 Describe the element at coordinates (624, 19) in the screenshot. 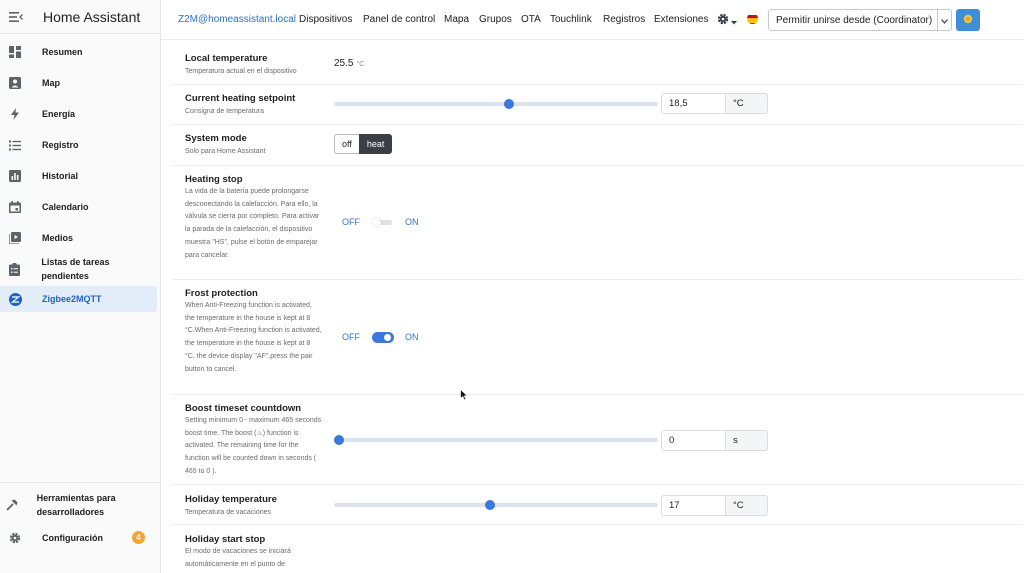

I see `nav-registros: Registros` at that location.